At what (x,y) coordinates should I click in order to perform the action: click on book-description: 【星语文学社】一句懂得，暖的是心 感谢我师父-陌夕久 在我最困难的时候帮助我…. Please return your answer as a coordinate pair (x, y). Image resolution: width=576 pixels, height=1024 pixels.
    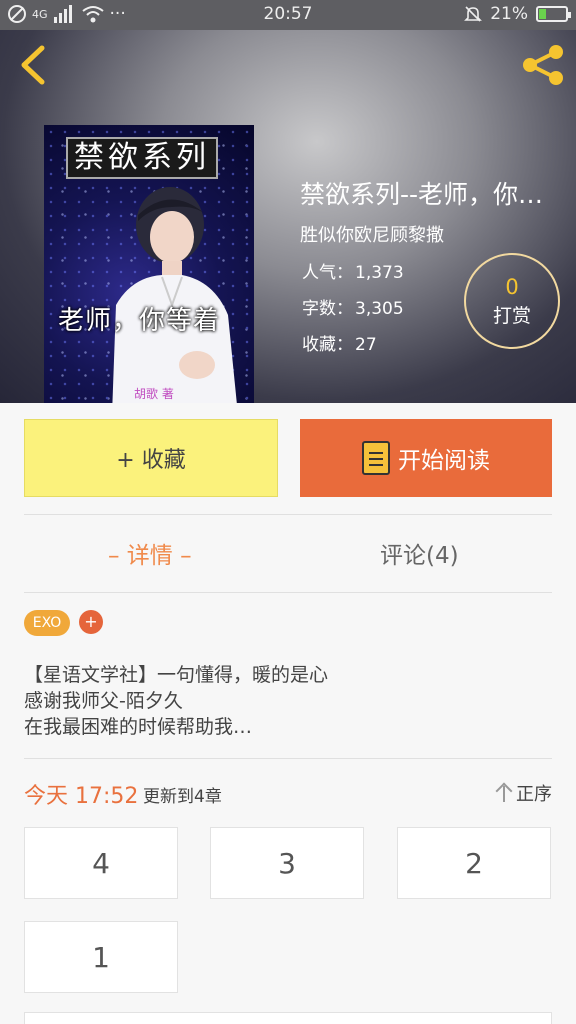
    Looking at the image, I should click on (288, 701).